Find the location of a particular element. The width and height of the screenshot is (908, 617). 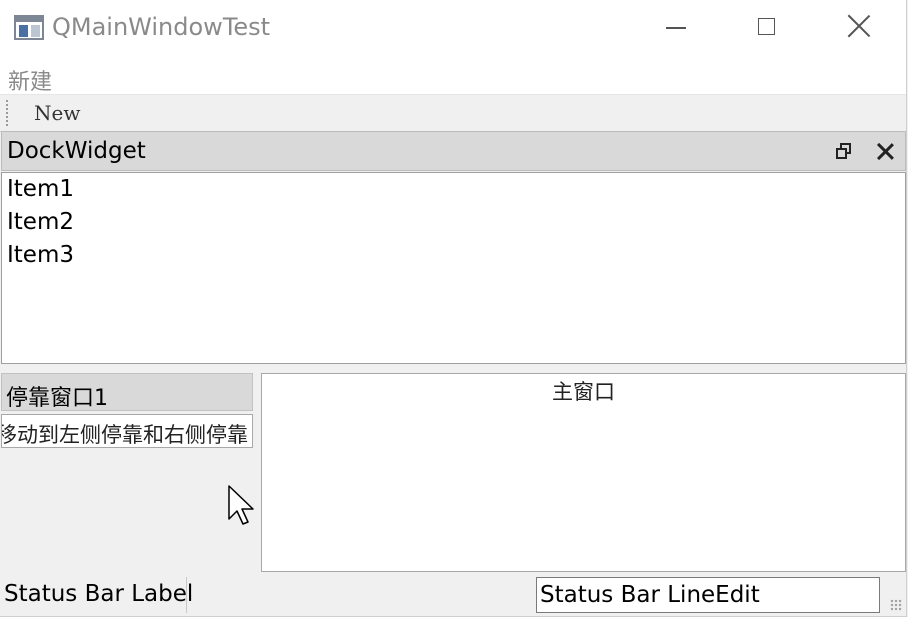

menu-bar: 新建 is located at coordinates (453, 76).